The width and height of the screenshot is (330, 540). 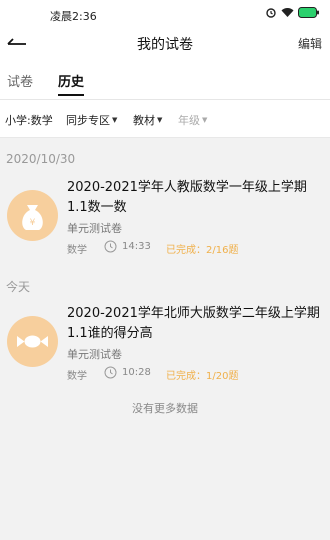 I want to click on edit-button: 编辑, so click(x=310, y=43).